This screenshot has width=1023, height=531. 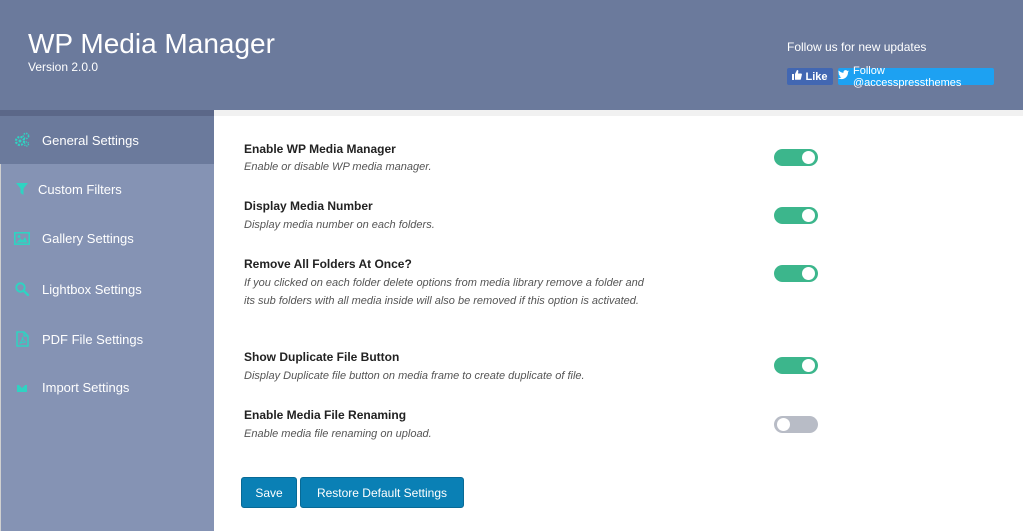 I want to click on show-duplicate-button-toggle, so click(x=796, y=365).